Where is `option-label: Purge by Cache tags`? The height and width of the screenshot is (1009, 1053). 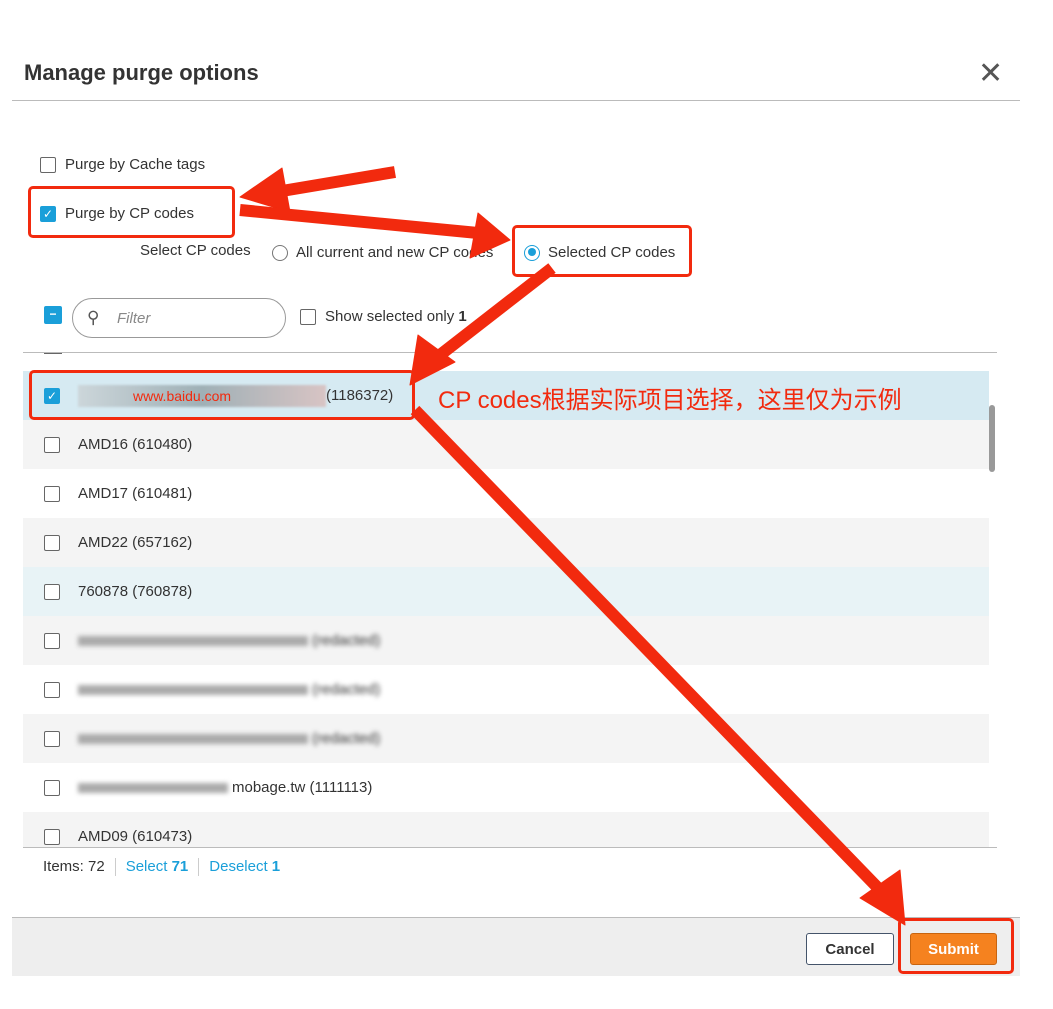
option-label: Purge by Cache tags is located at coordinates (135, 164).